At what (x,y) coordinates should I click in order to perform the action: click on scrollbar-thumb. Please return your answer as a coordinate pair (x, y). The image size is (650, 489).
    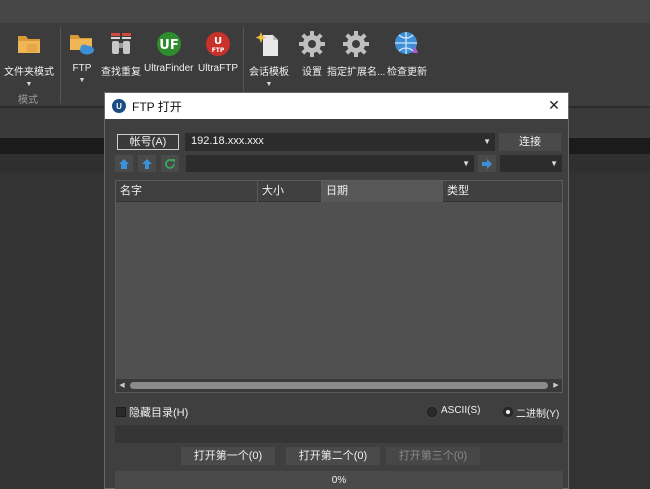
    Looking at the image, I should click on (339, 385).